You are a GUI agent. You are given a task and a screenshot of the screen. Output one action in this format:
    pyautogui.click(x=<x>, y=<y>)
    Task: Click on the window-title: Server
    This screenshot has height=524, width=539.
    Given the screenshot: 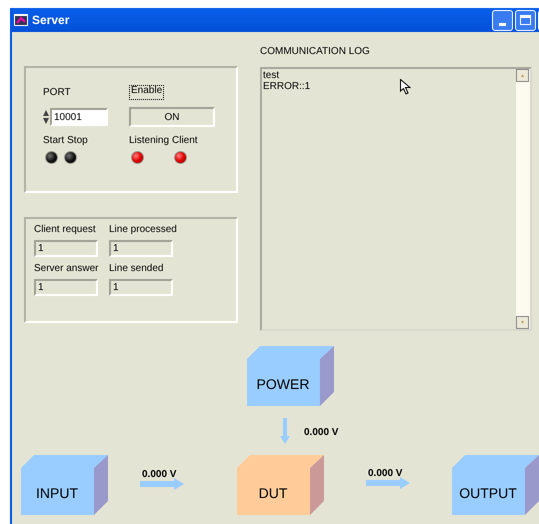 What is the action you would take?
    pyautogui.click(x=51, y=20)
    